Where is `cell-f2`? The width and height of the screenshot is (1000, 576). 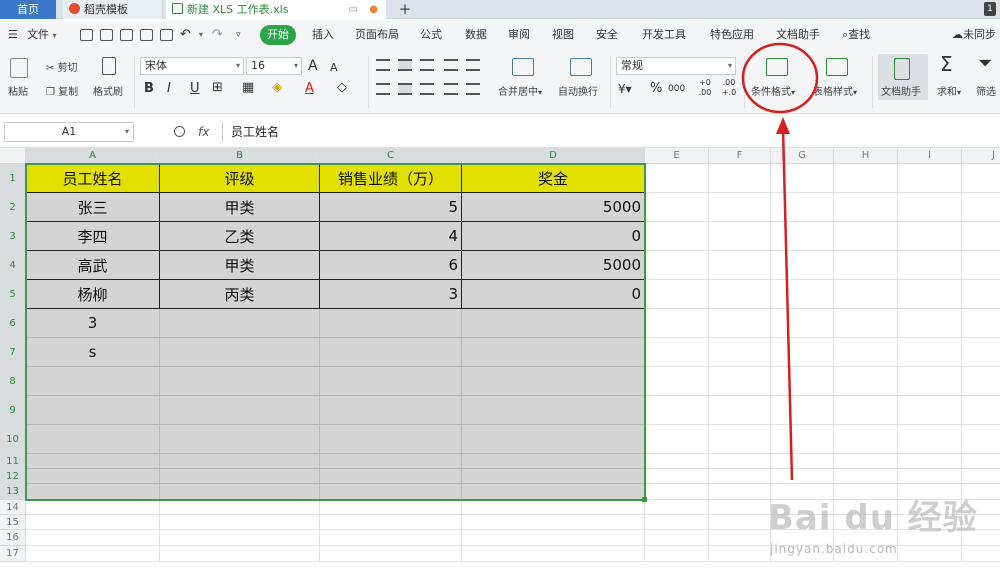 cell-f2 is located at coordinates (740, 207).